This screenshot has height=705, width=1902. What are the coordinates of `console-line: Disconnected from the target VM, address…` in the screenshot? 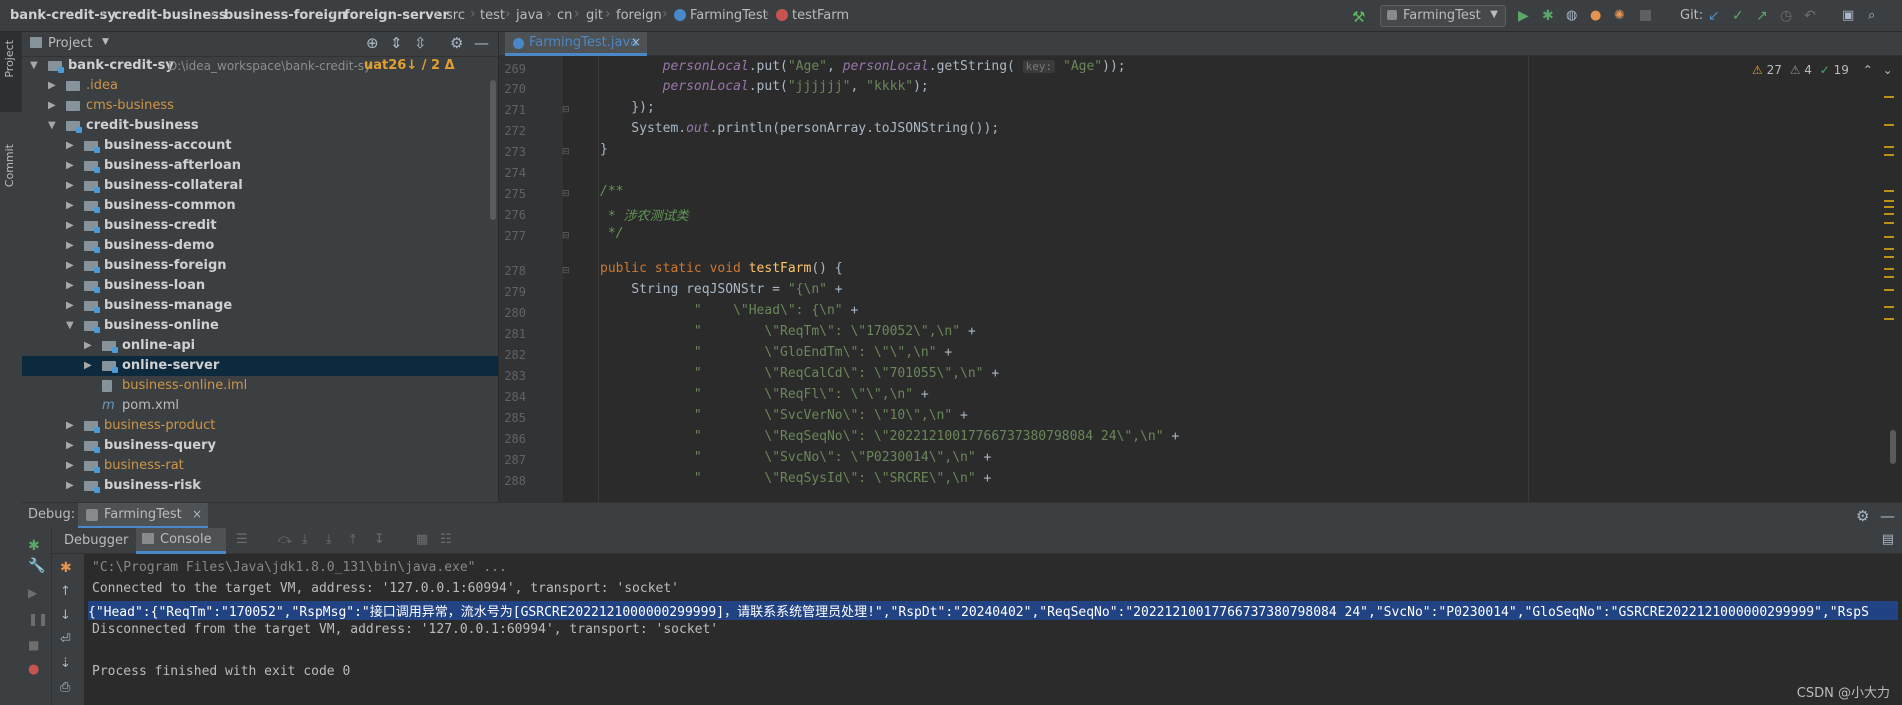 It's located at (405, 629).